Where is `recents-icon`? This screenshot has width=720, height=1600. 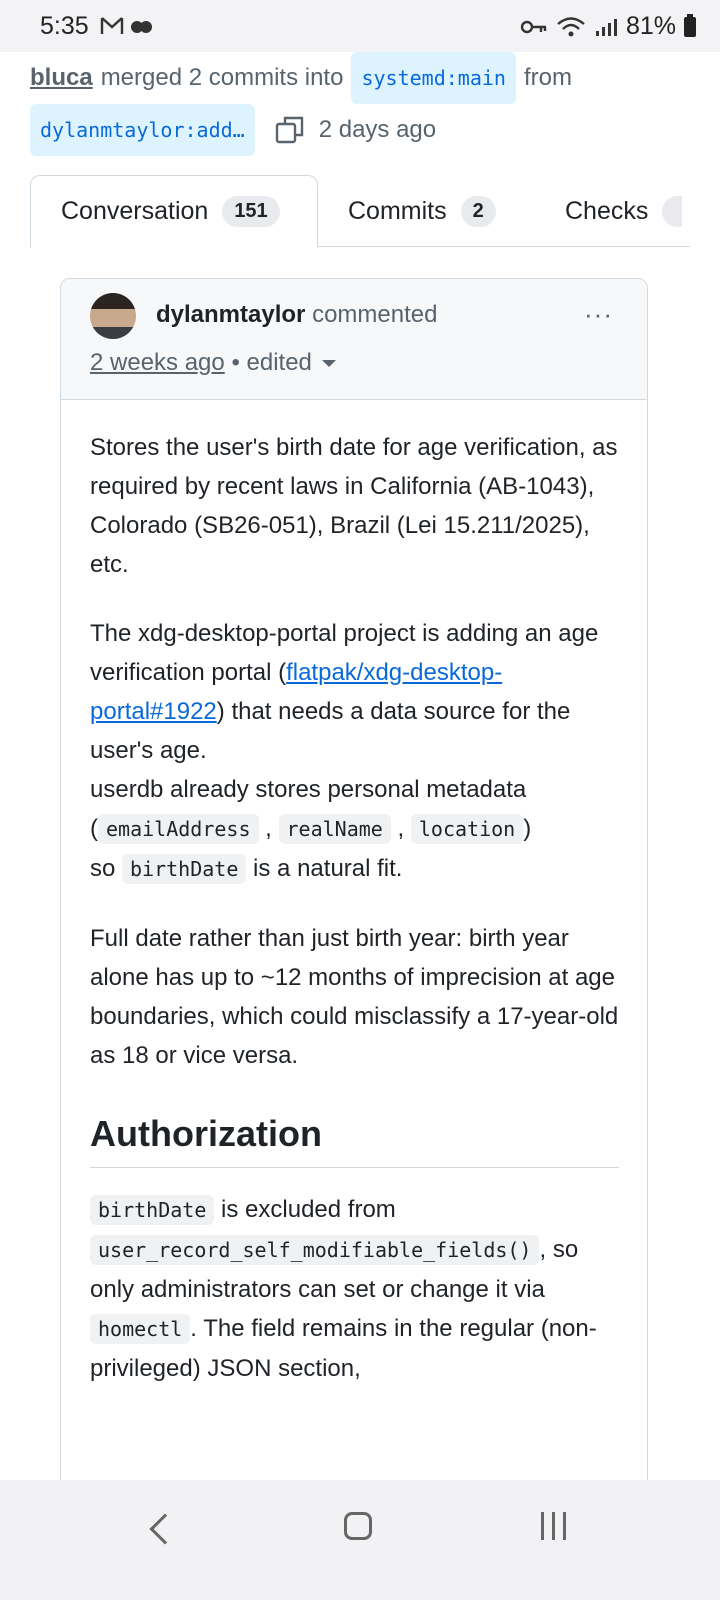
recents-icon is located at coordinates (553, 1526).